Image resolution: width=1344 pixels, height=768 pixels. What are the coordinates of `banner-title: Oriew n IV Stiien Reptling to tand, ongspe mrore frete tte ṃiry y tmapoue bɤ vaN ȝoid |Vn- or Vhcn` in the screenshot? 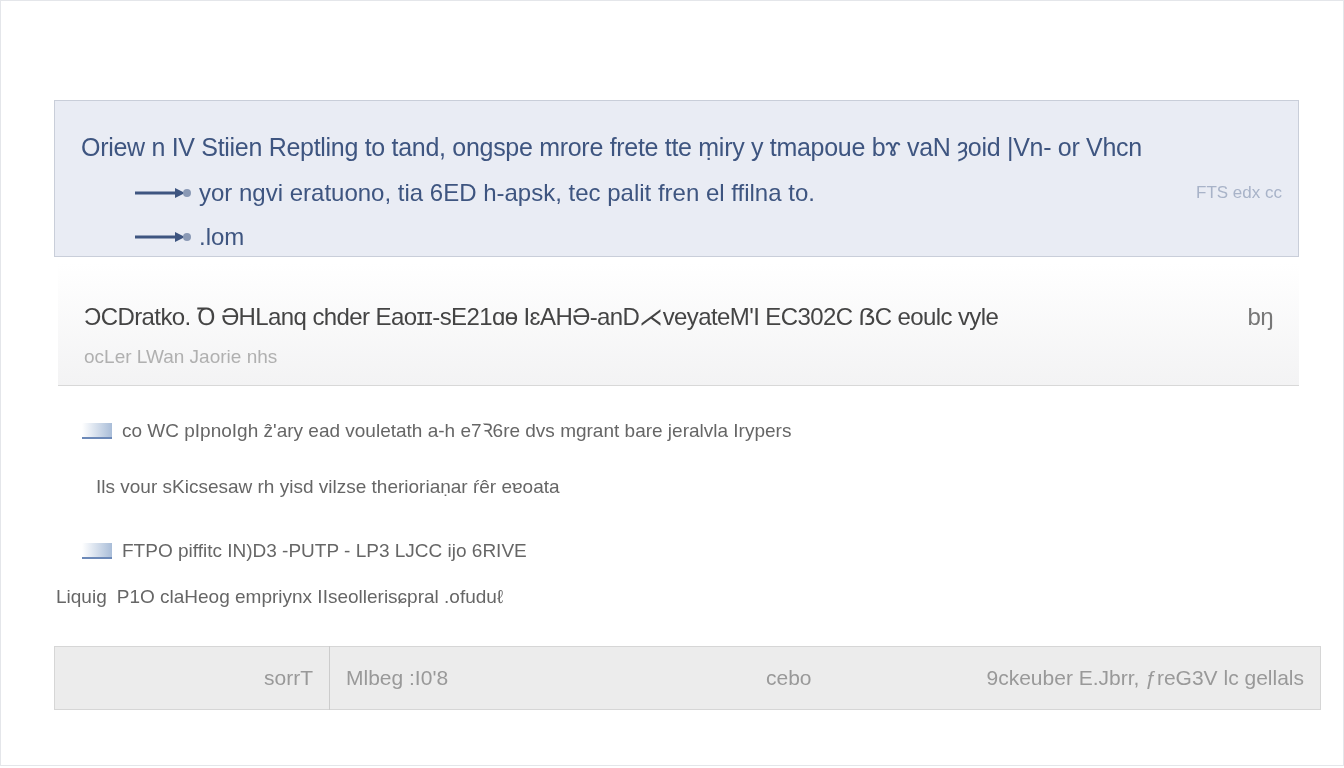 It's located at (612, 148).